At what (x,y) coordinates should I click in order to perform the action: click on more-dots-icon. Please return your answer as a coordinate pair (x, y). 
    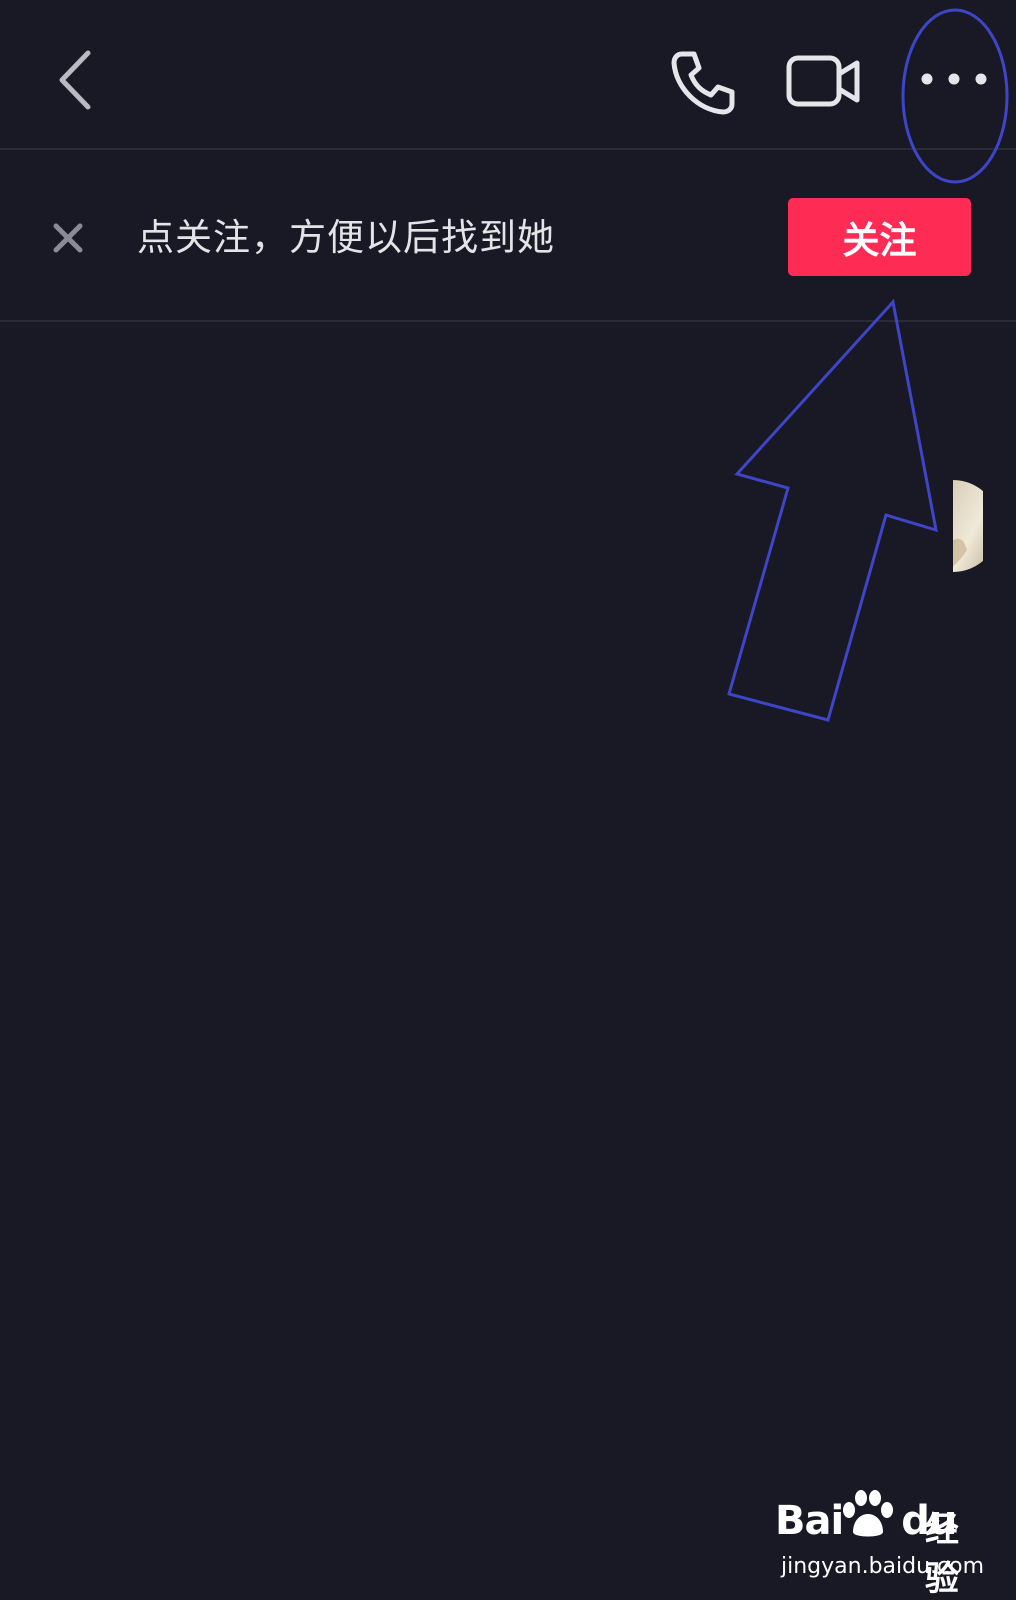
    Looking at the image, I should click on (954, 79).